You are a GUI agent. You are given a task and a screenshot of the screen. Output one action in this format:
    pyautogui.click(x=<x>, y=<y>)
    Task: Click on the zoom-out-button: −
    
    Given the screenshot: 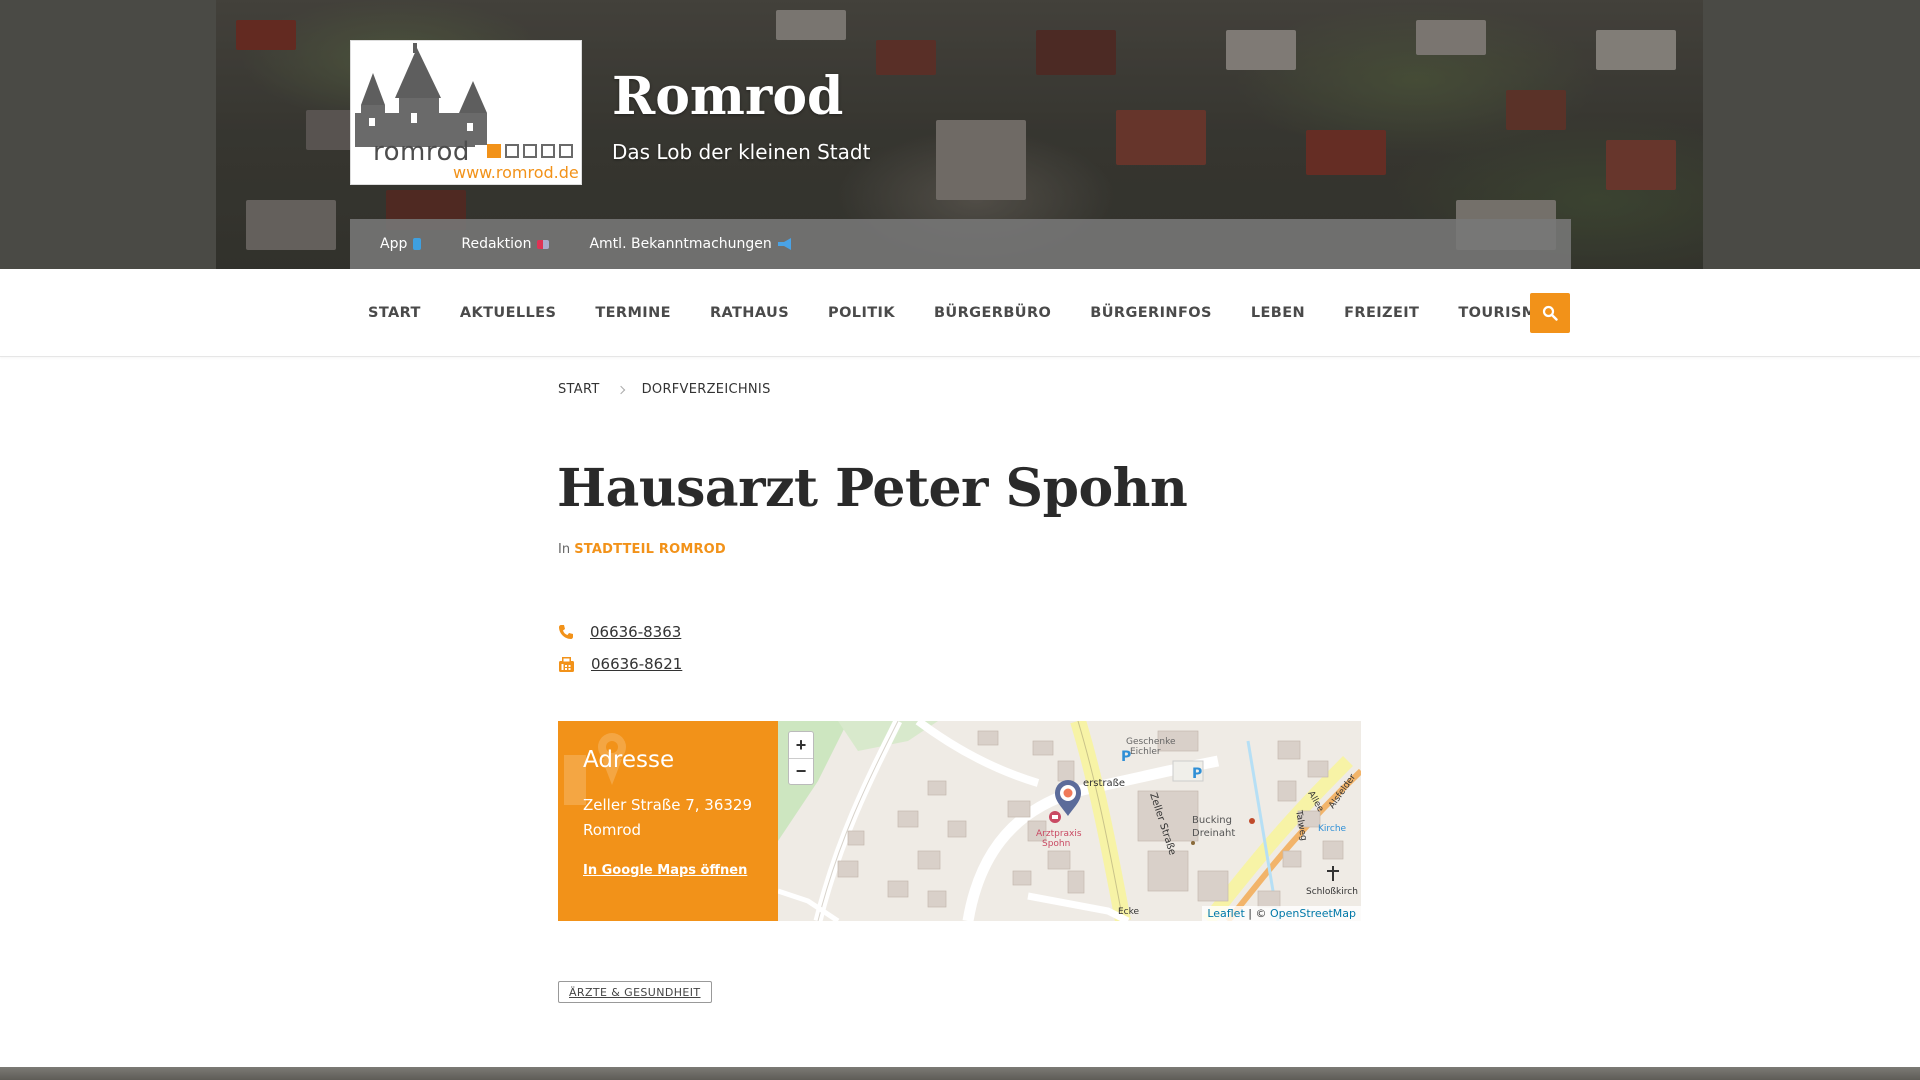 What is the action you would take?
    pyautogui.click(x=801, y=771)
    